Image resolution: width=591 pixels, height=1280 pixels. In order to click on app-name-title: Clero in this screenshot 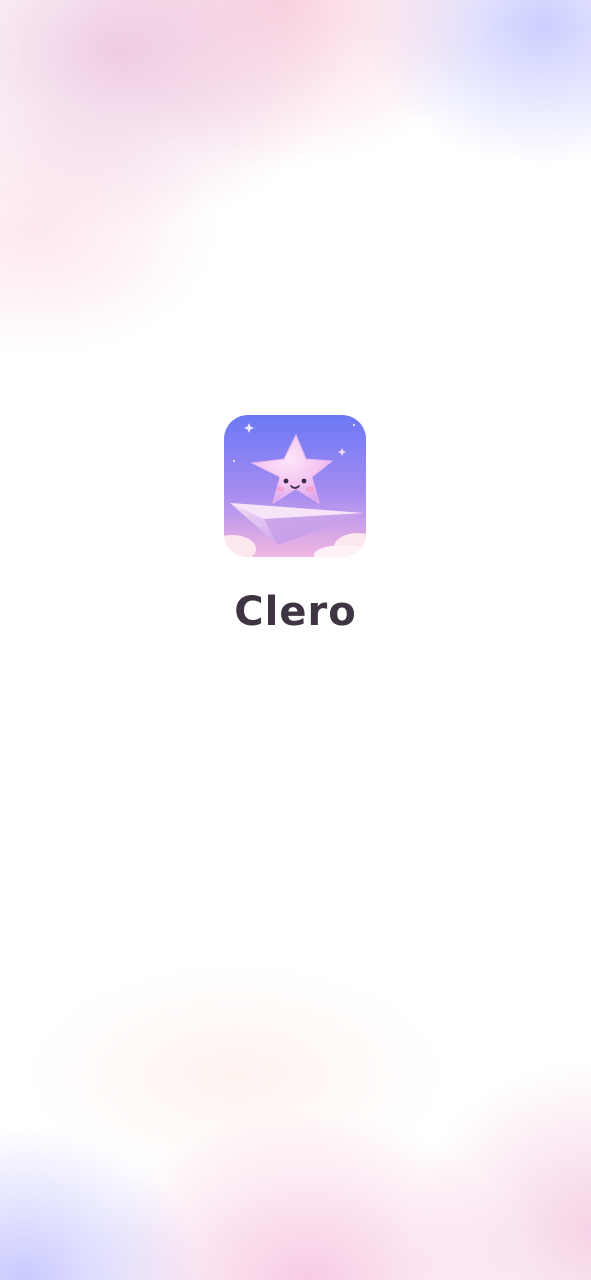, I will do `click(295, 612)`.